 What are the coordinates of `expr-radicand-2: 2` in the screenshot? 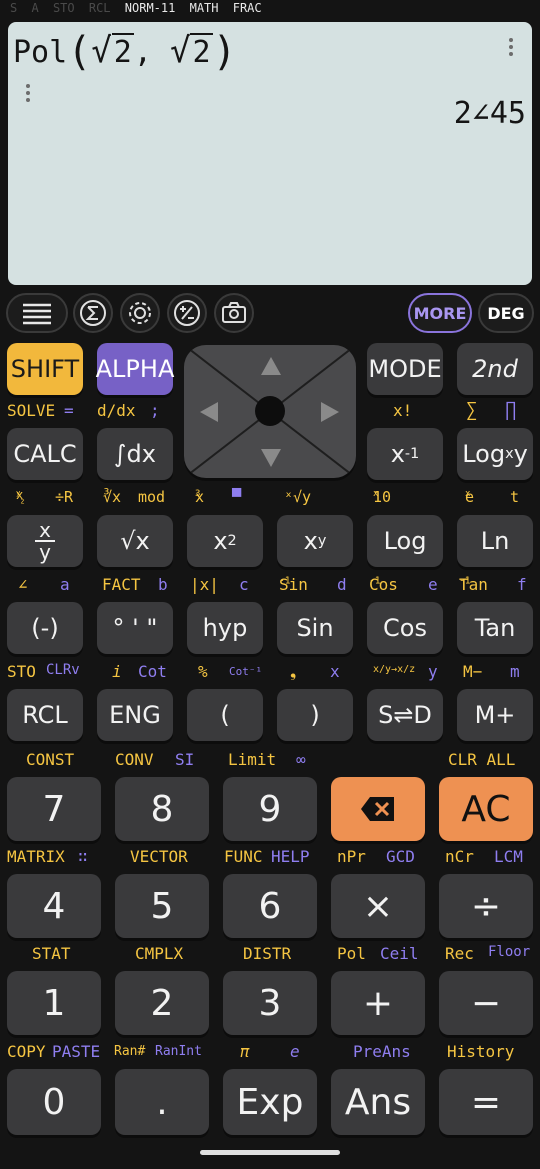 It's located at (201, 51).